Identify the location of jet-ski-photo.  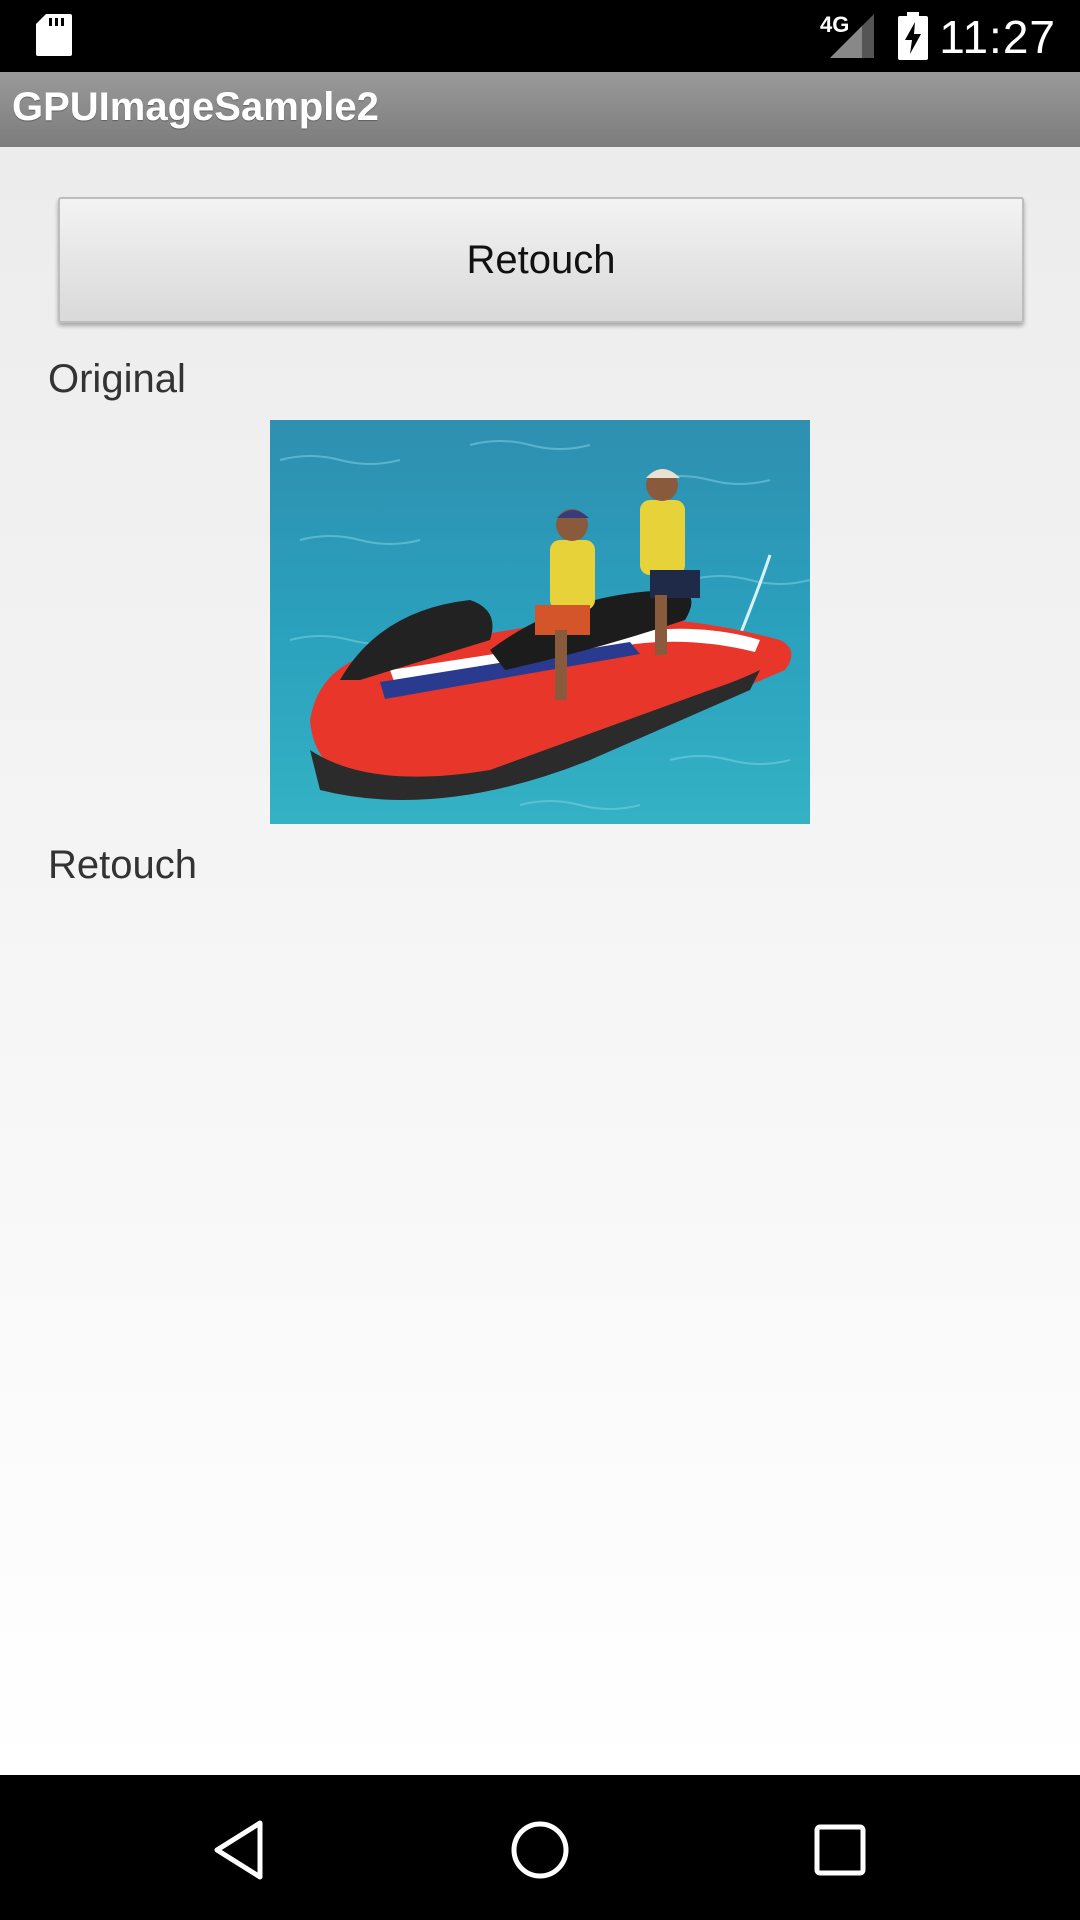
(540, 622).